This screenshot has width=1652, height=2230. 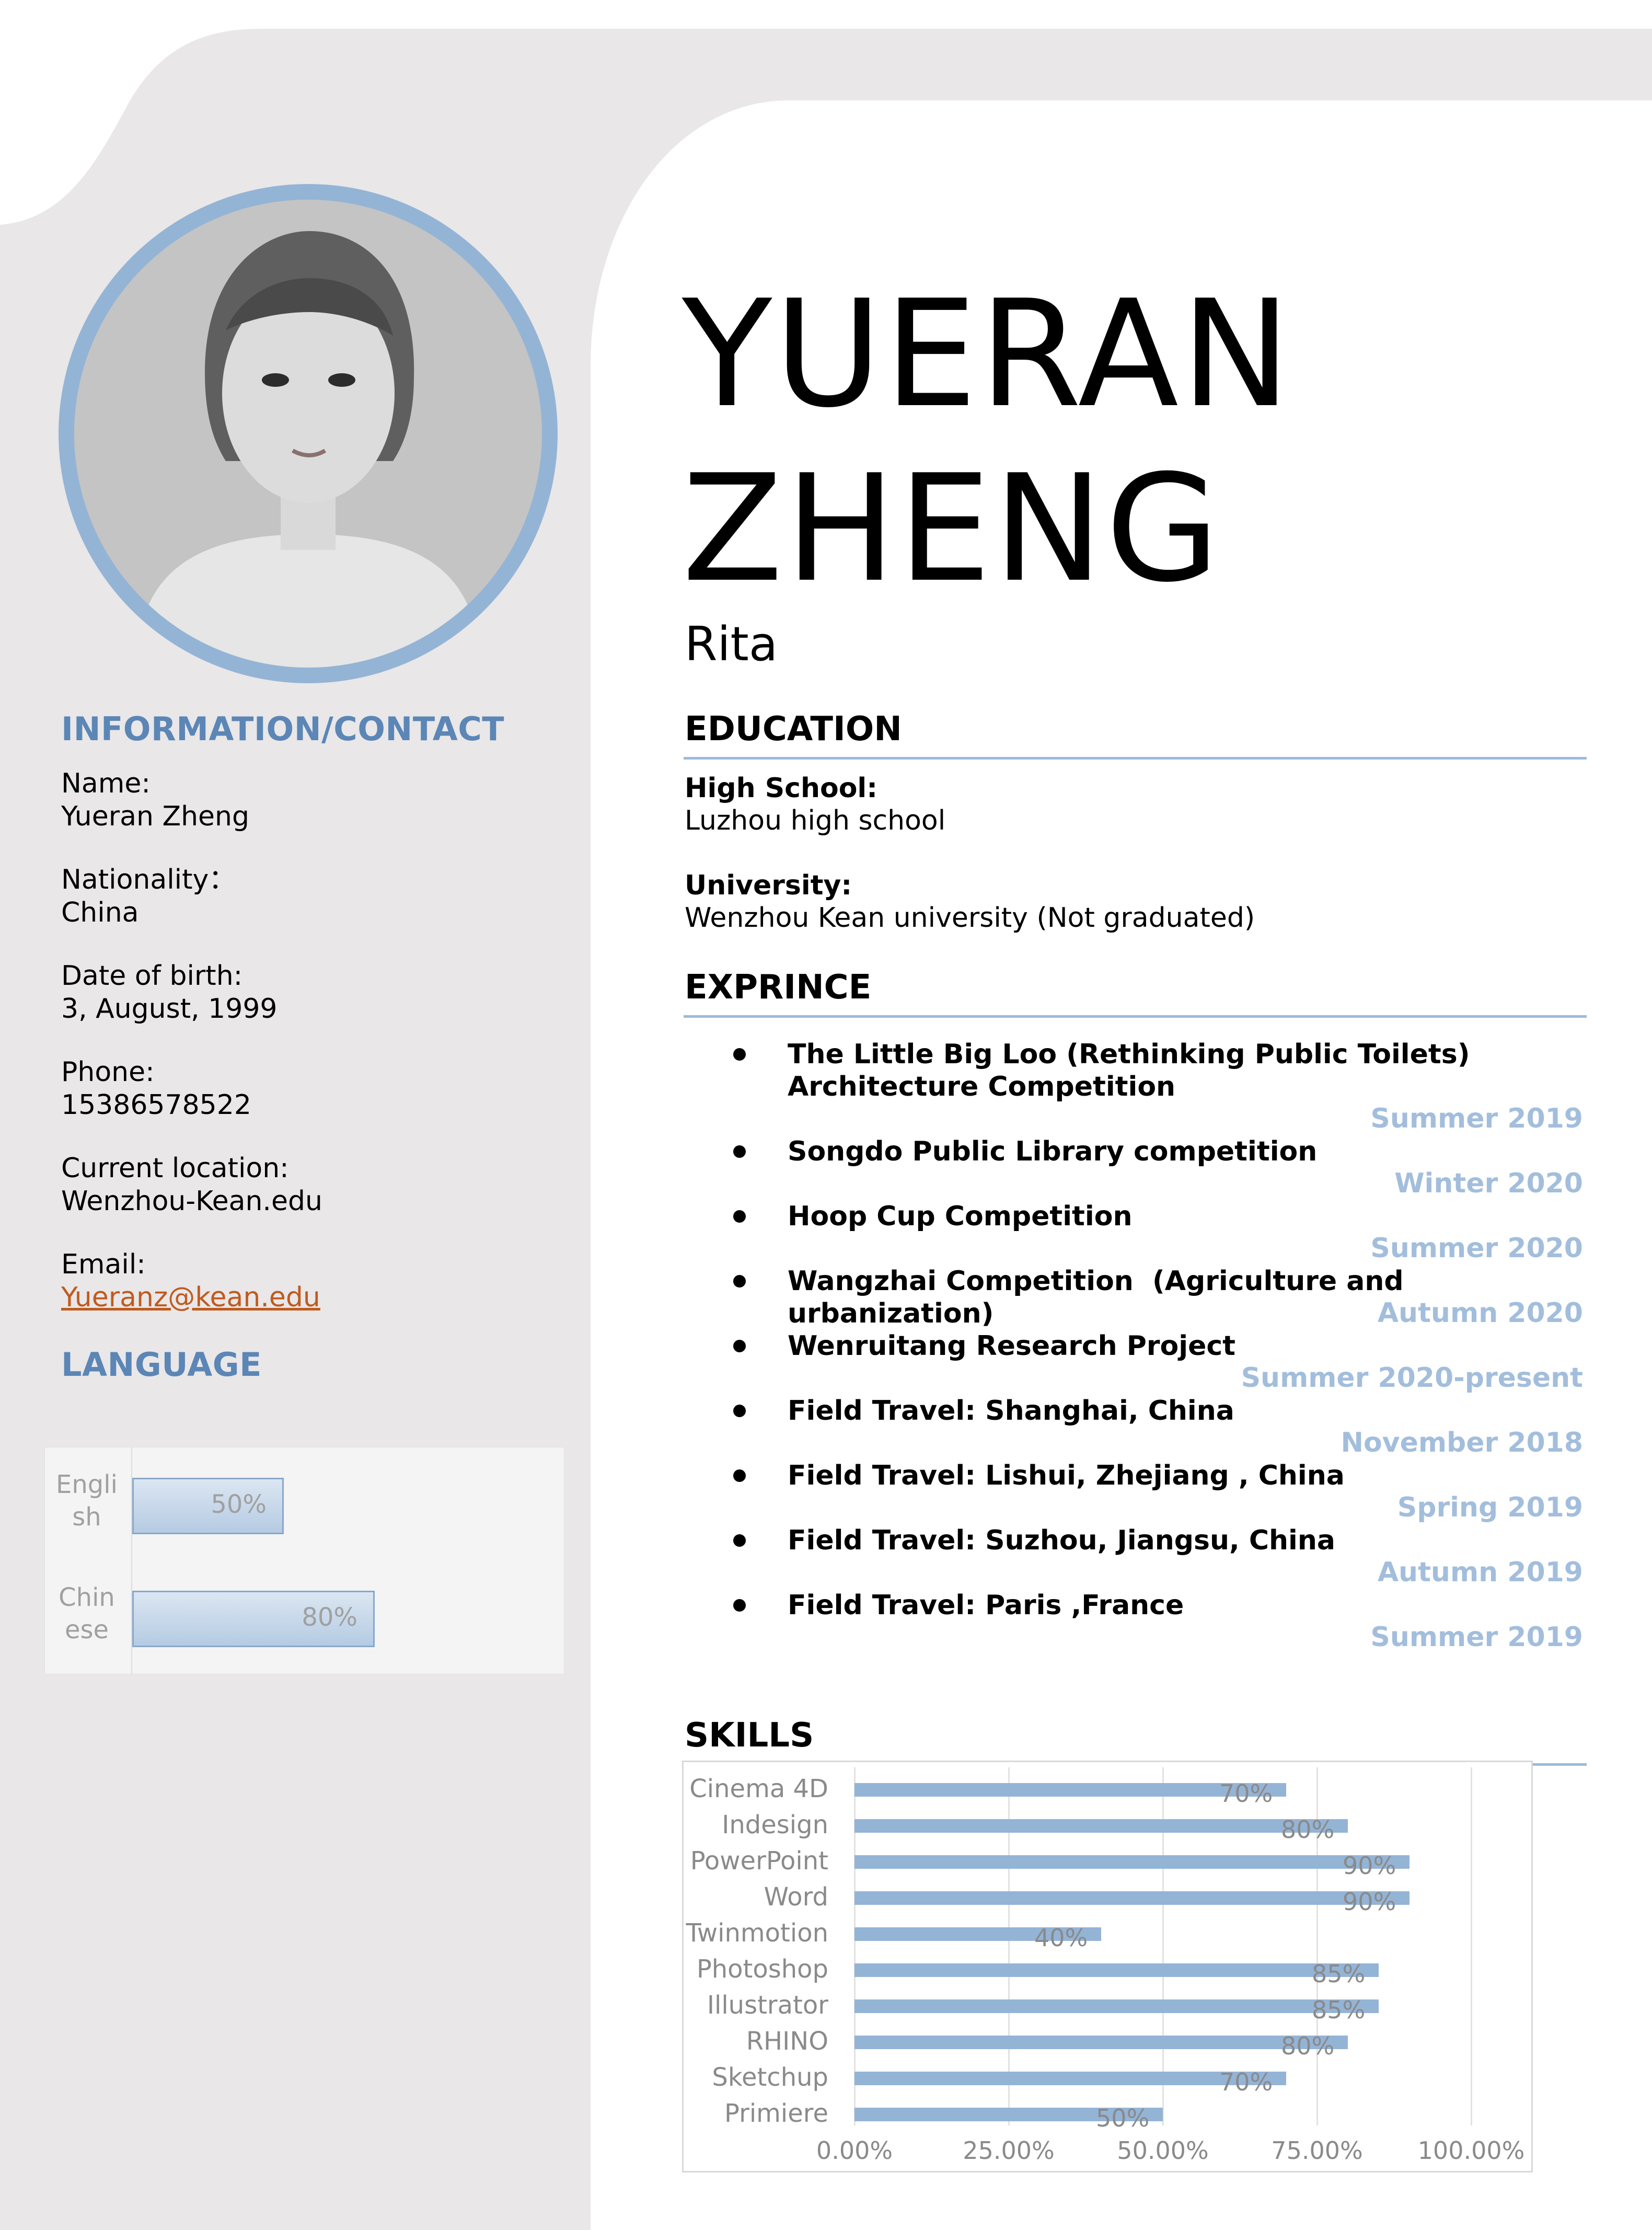 What do you see at coordinates (970, 918) in the screenshot?
I see `education-university-value: Wenzhou Kean university (Not graduated)` at bounding box center [970, 918].